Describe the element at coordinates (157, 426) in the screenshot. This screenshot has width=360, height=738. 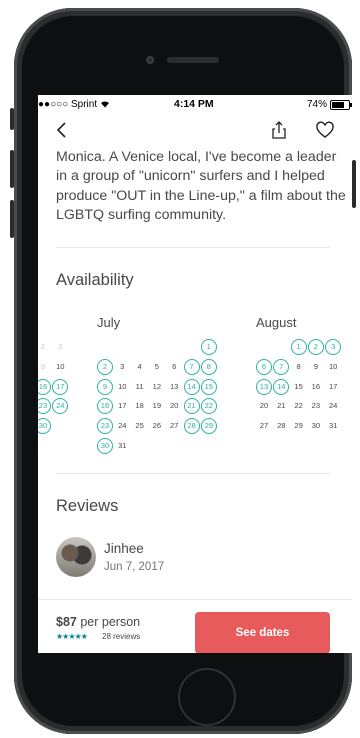
I see `calendar-day: 26` at that location.